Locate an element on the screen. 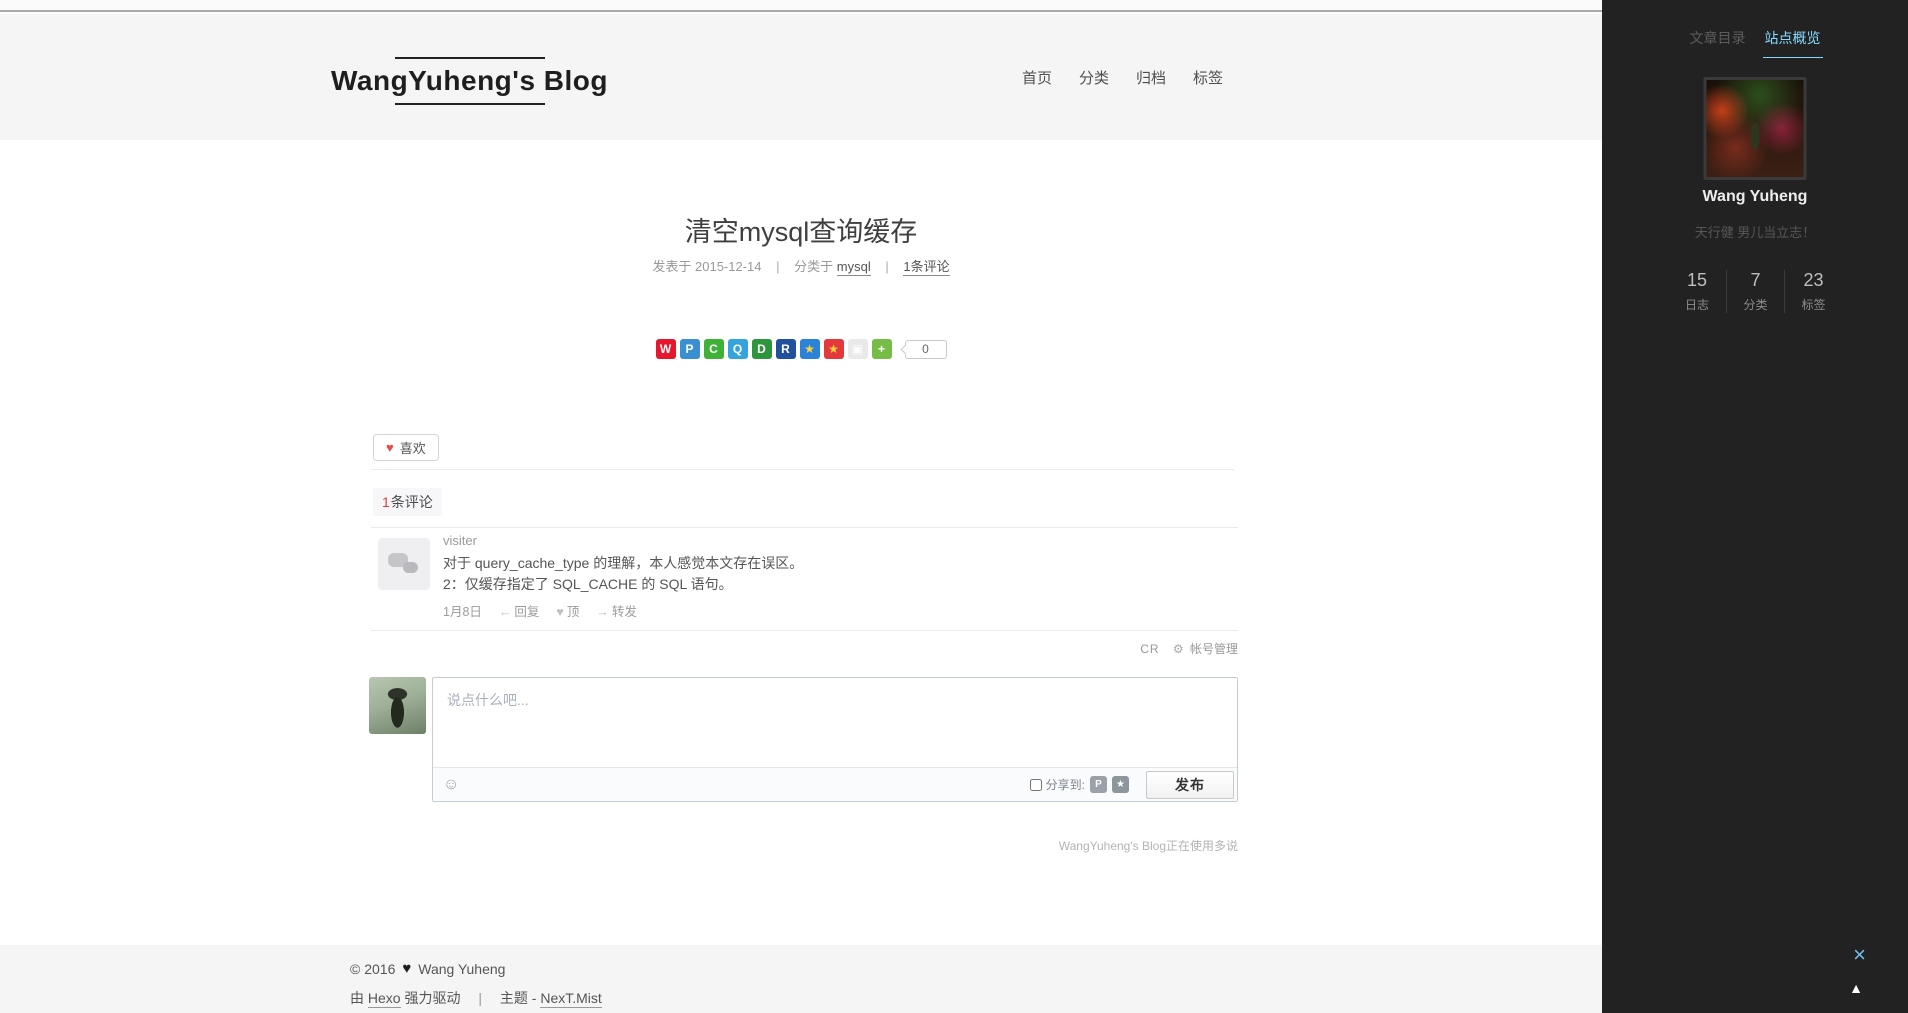 This screenshot has height=1013, width=1908. comment-toolbar: ☺ 分享到: P ★ 发布 is located at coordinates (835, 784).